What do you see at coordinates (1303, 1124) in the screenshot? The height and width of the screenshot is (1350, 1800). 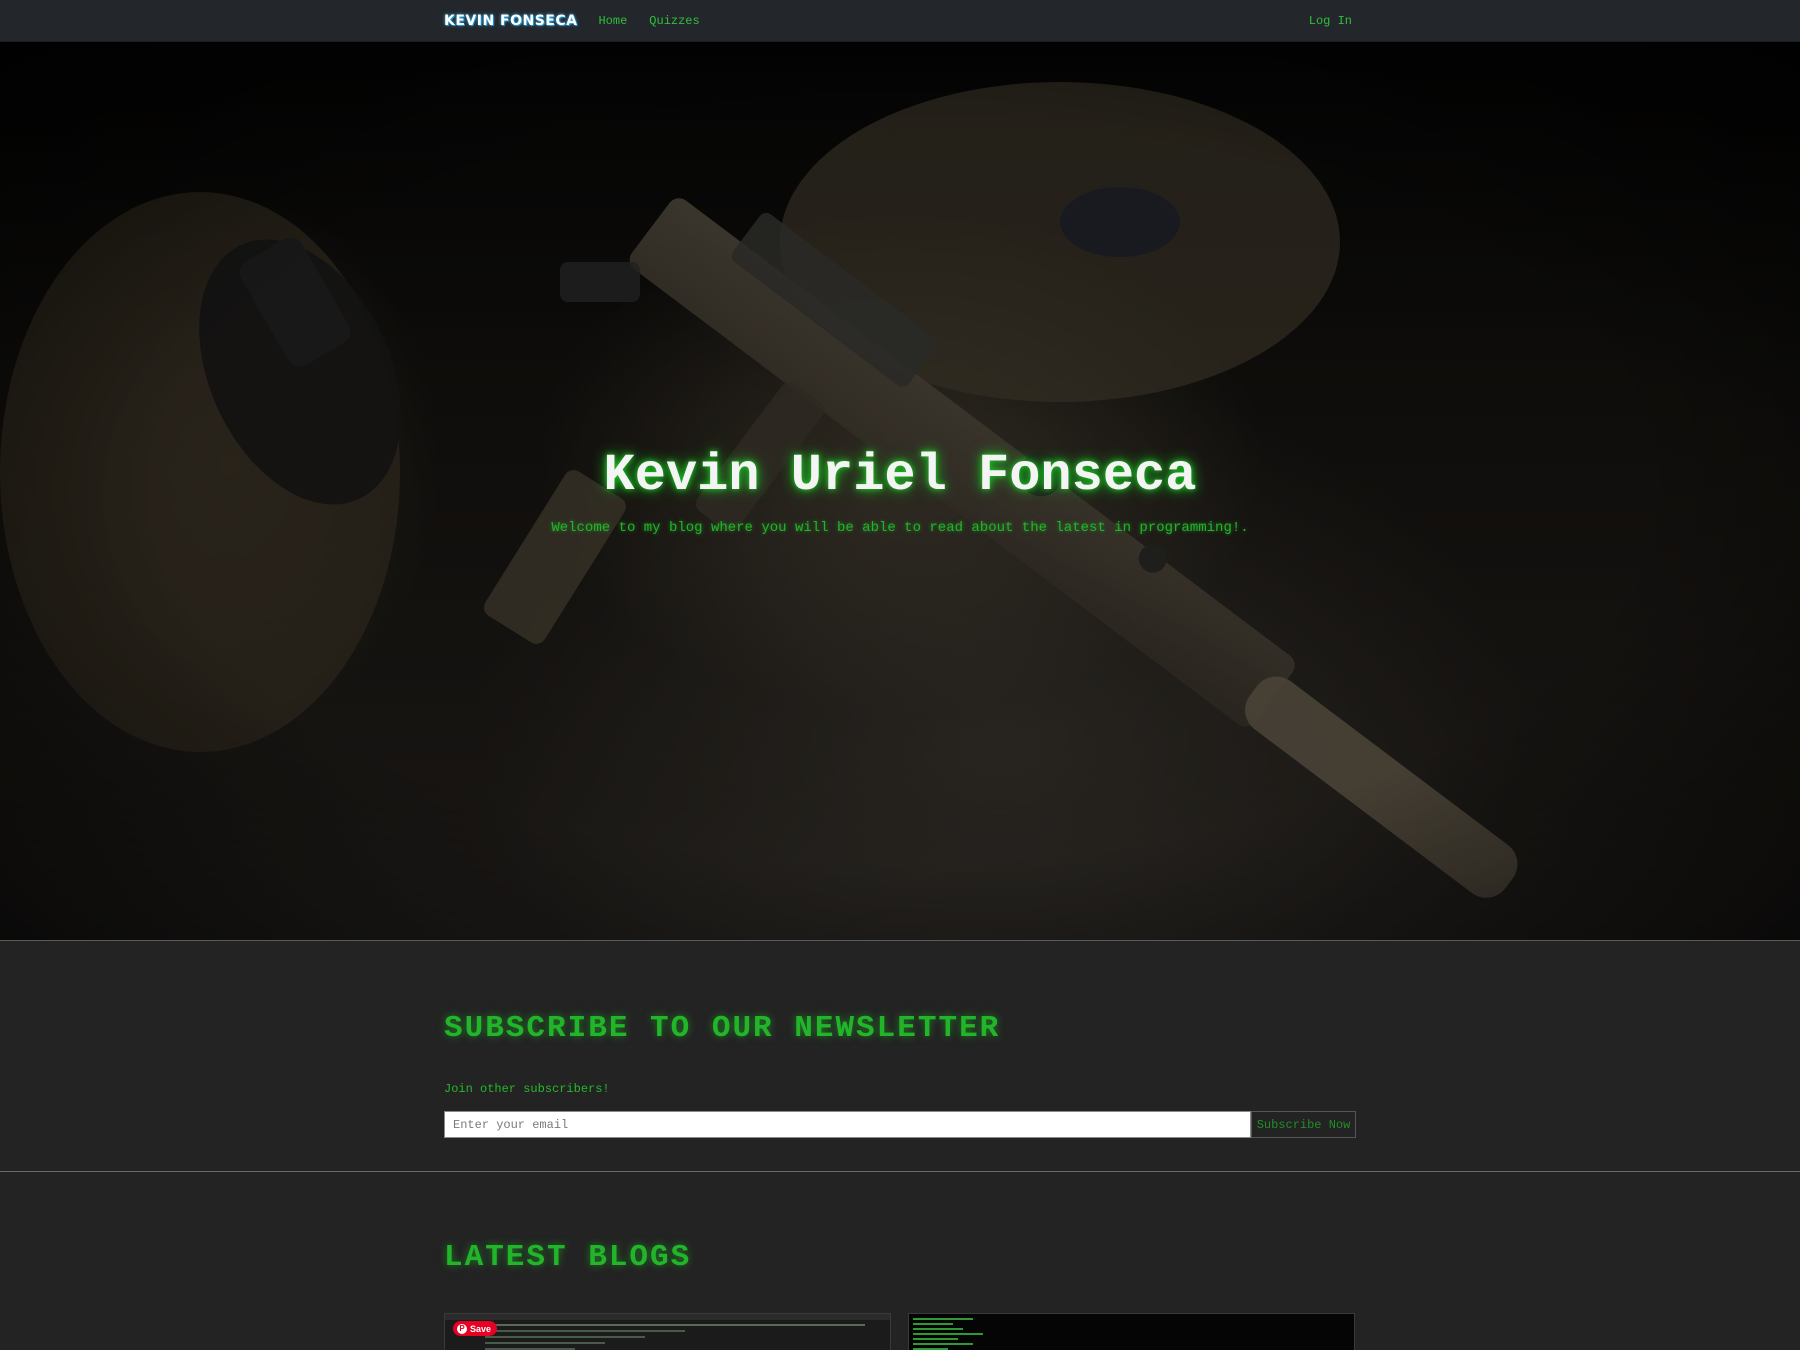 I see `subscribe-button: Subscribe Now` at bounding box center [1303, 1124].